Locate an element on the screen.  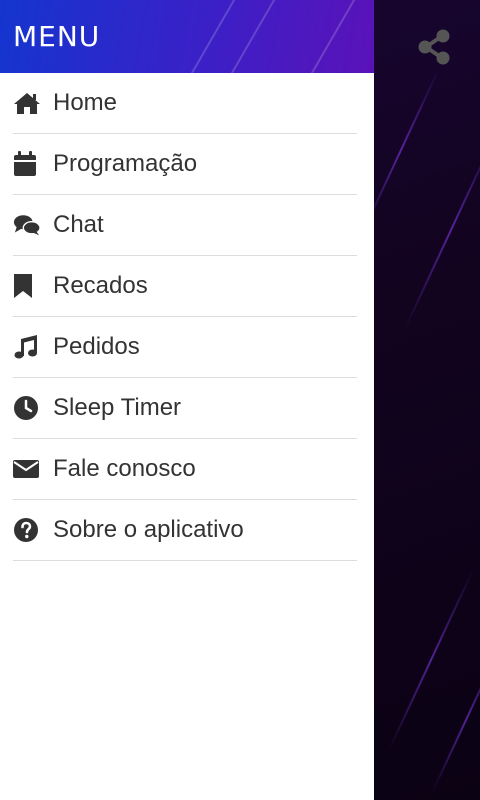
menu-item-label: Sobre o aplicativo is located at coordinates (148, 529).